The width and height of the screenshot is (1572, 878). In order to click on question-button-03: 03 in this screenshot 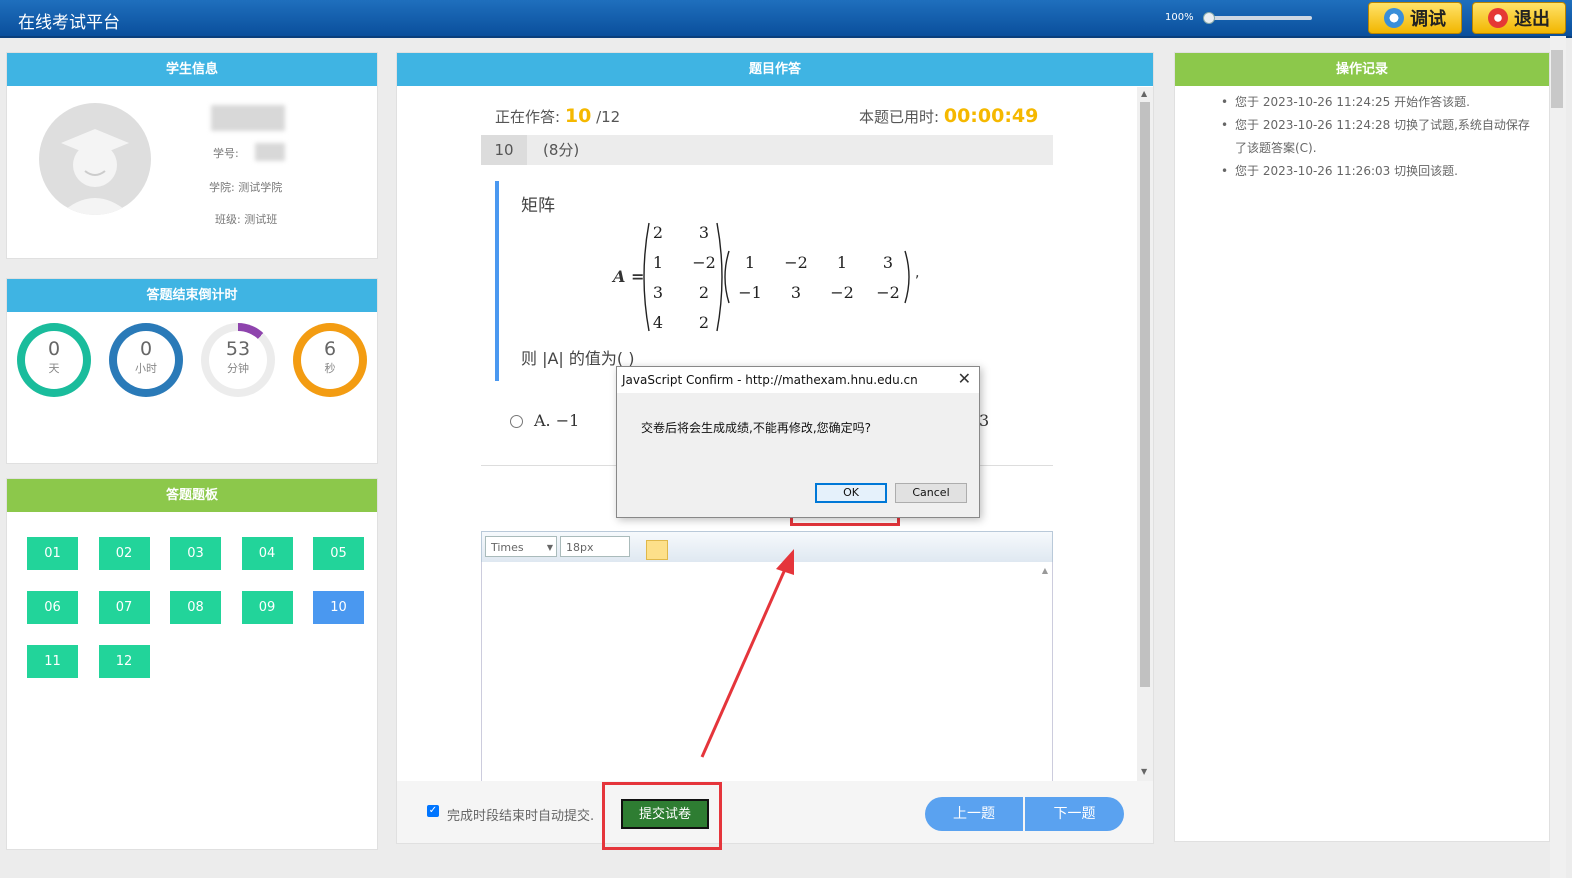, I will do `click(195, 553)`.